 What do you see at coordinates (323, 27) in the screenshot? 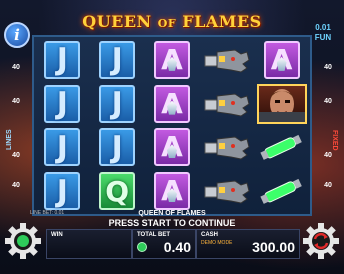
I see `coin-value: 0.01` at bounding box center [323, 27].